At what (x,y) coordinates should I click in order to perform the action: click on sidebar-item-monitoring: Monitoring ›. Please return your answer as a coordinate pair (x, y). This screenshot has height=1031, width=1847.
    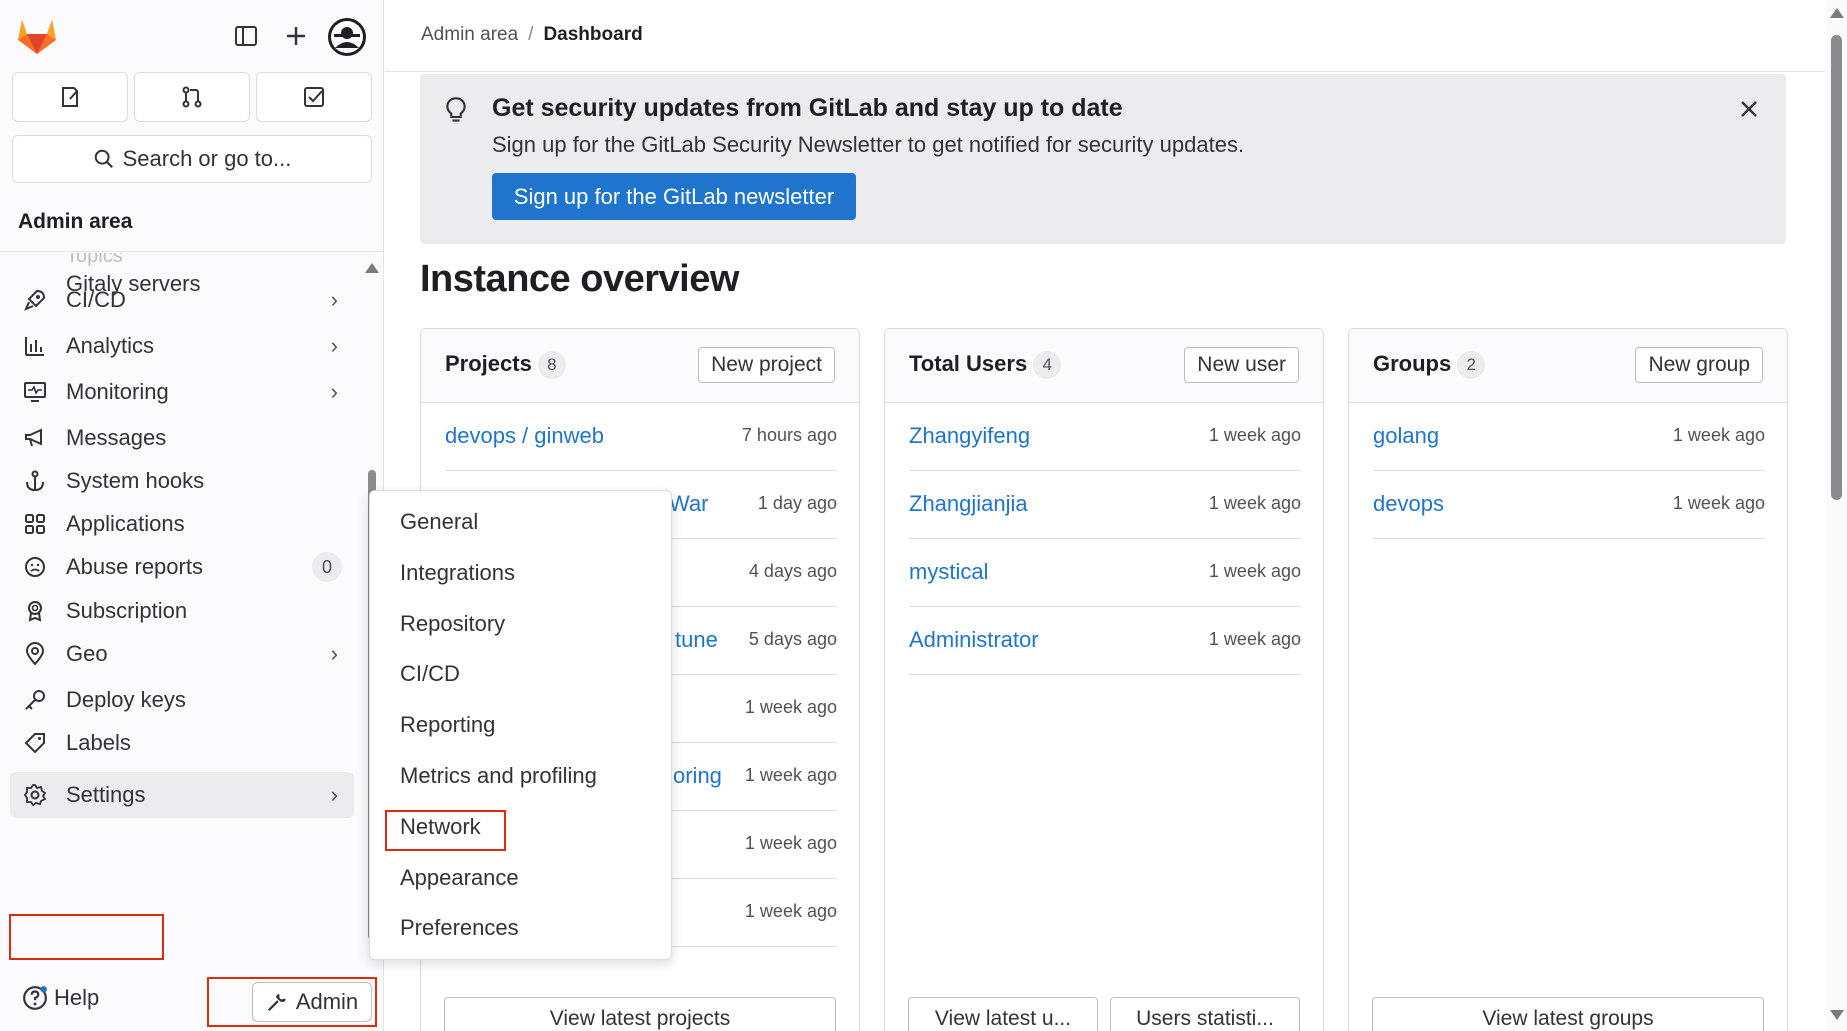
    Looking at the image, I should click on (182, 392).